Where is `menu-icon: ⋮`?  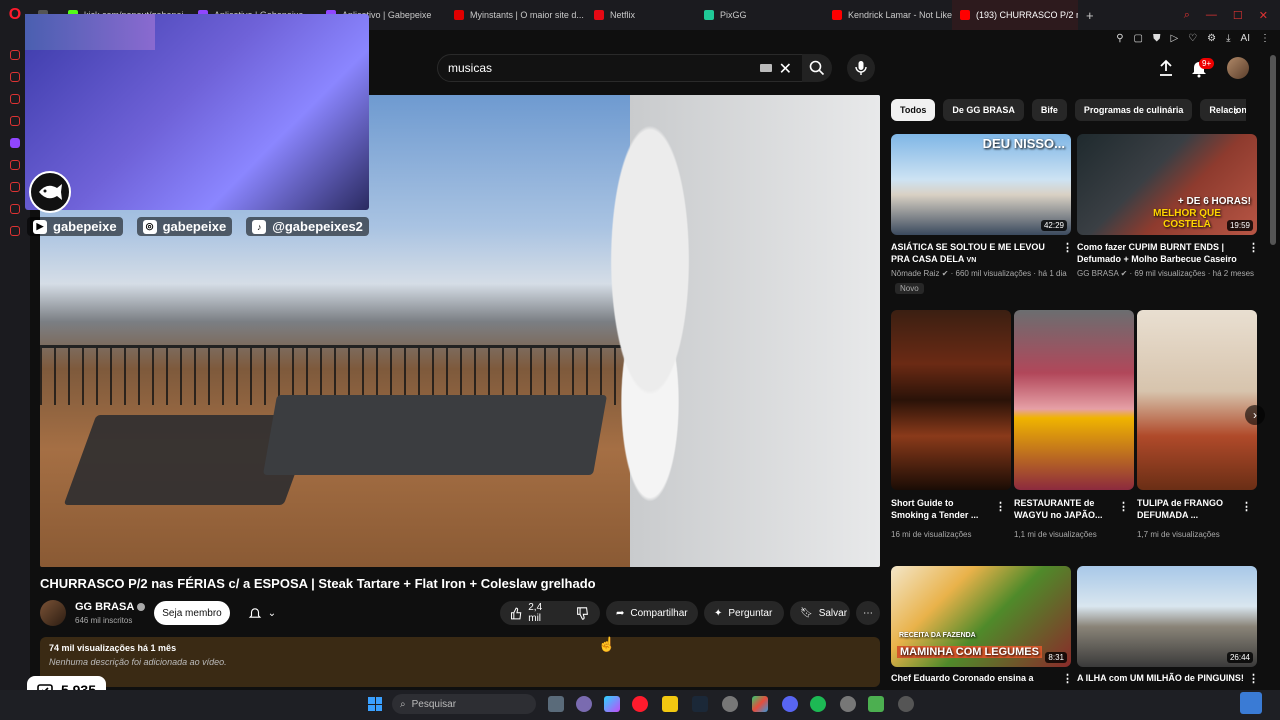
menu-icon: ⋮ is located at coordinates (1265, 38).